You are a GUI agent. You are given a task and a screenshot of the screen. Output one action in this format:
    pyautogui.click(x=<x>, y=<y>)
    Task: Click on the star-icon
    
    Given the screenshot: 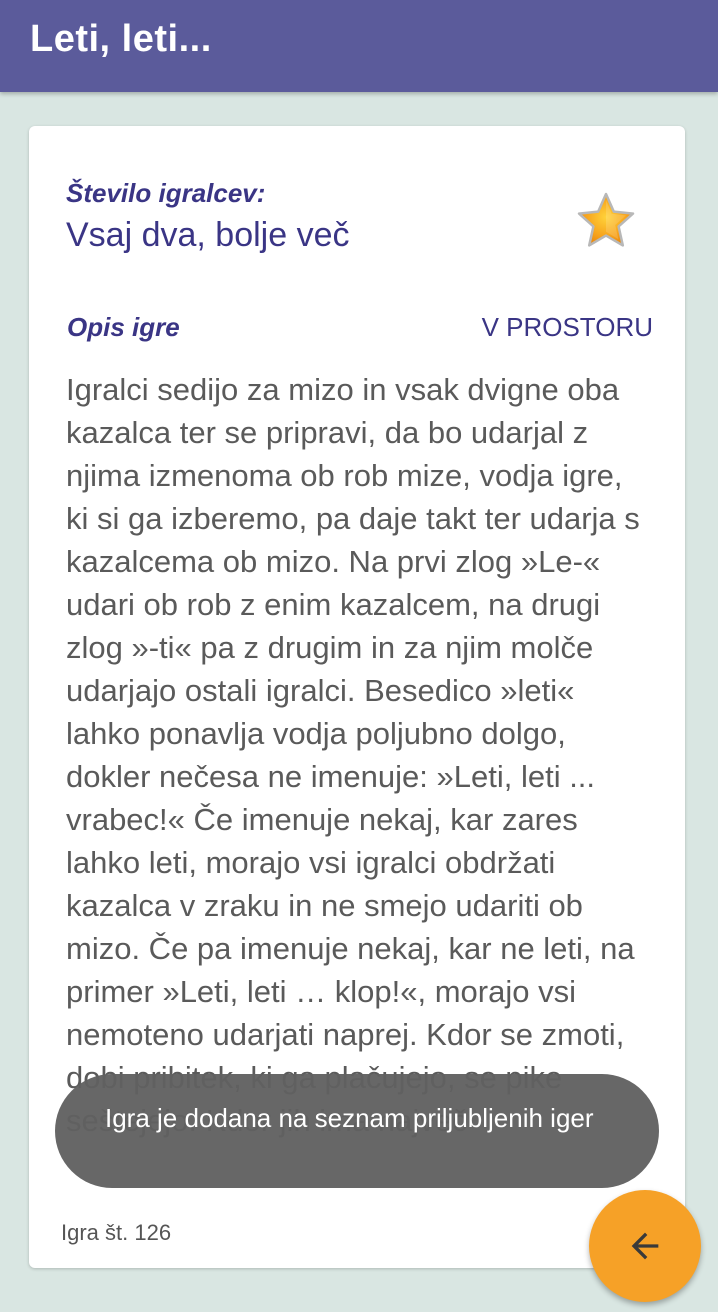 What is the action you would take?
    pyautogui.click(x=606, y=219)
    